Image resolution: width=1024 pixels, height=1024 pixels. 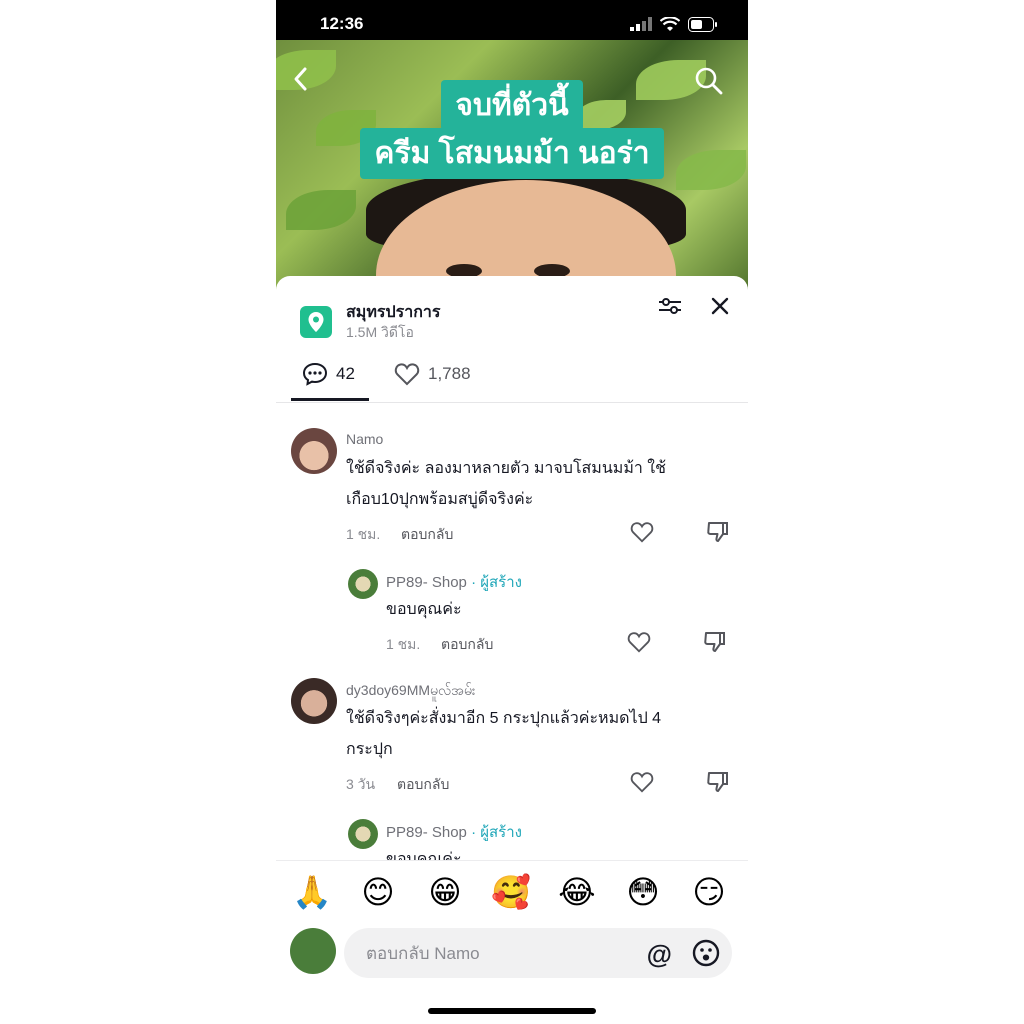 What do you see at coordinates (315, 374) in the screenshot?
I see `comment-icon` at bounding box center [315, 374].